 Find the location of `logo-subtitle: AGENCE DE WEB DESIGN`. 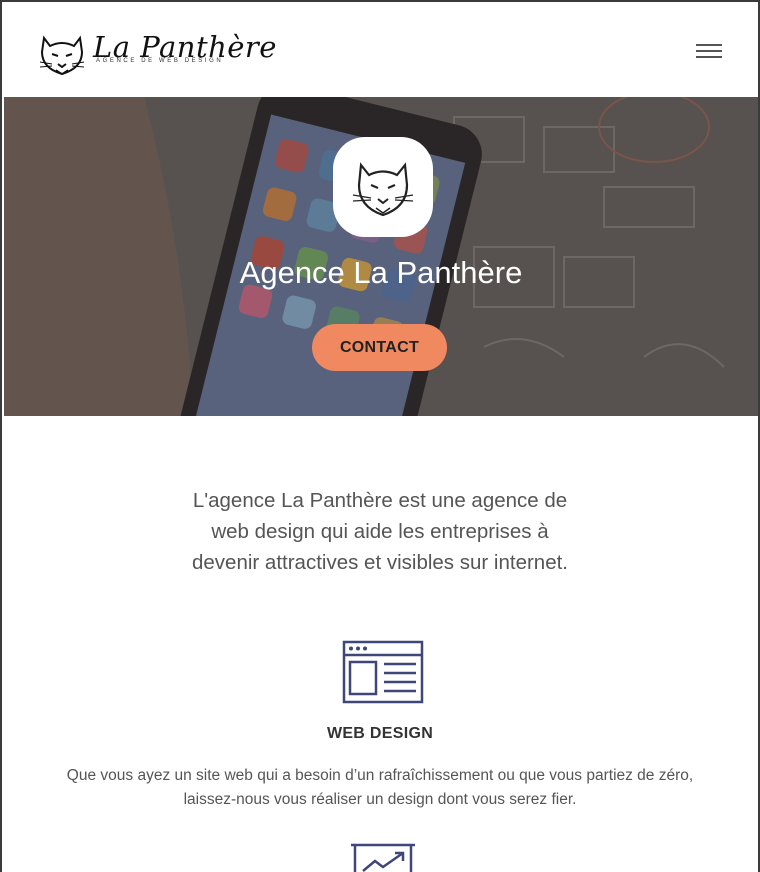

logo-subtitle: AGENCE DE WEB DESIGN is located at coordinates (160, 61).